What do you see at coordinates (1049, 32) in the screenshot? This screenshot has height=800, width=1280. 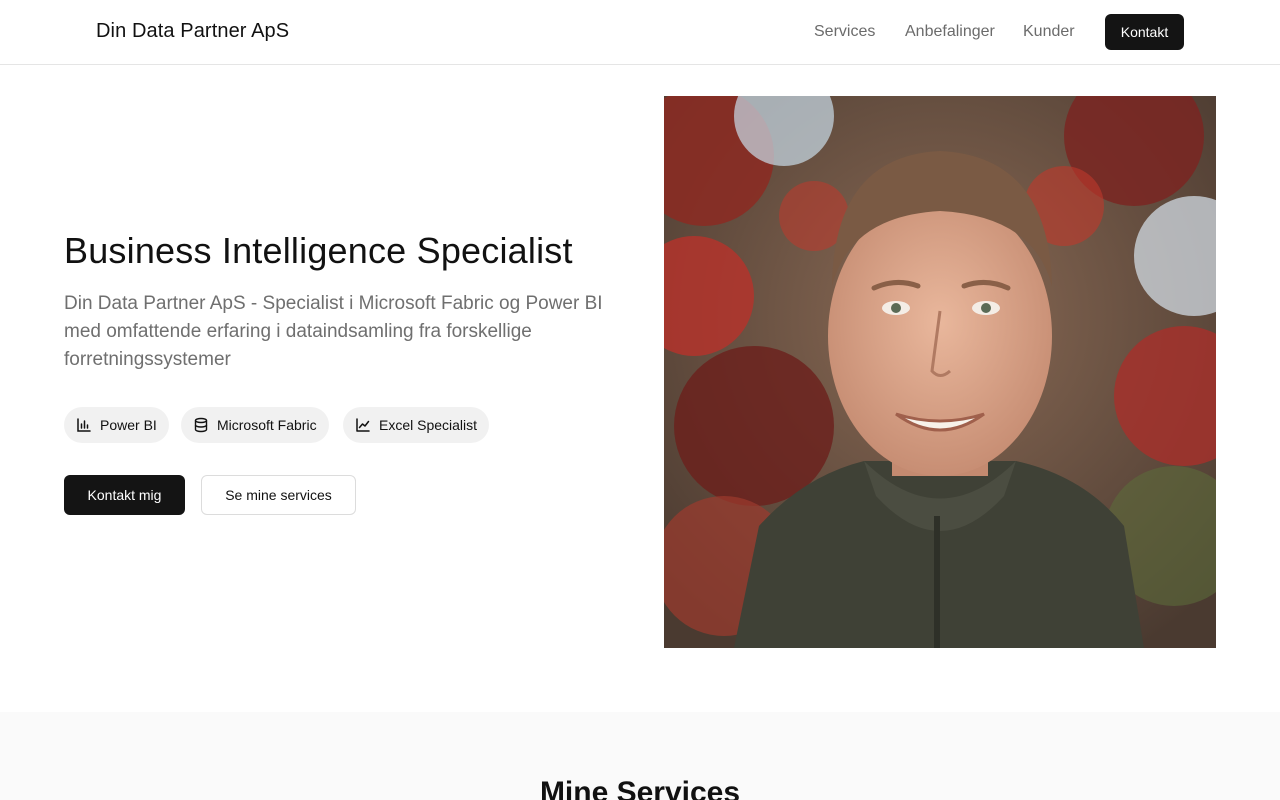 I see `nav-link-kunder: Kunder` at bounding box center [1049, 32].